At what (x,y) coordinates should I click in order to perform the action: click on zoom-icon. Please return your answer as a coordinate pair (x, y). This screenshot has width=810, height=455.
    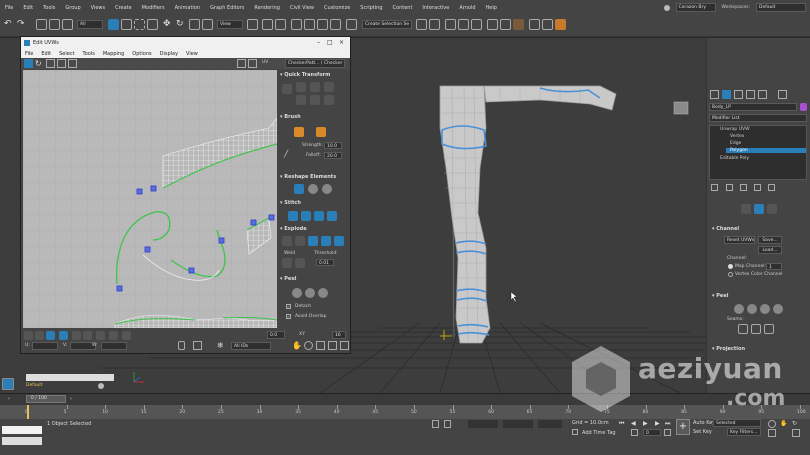
    Looking at the image, I should click on (308, 345).